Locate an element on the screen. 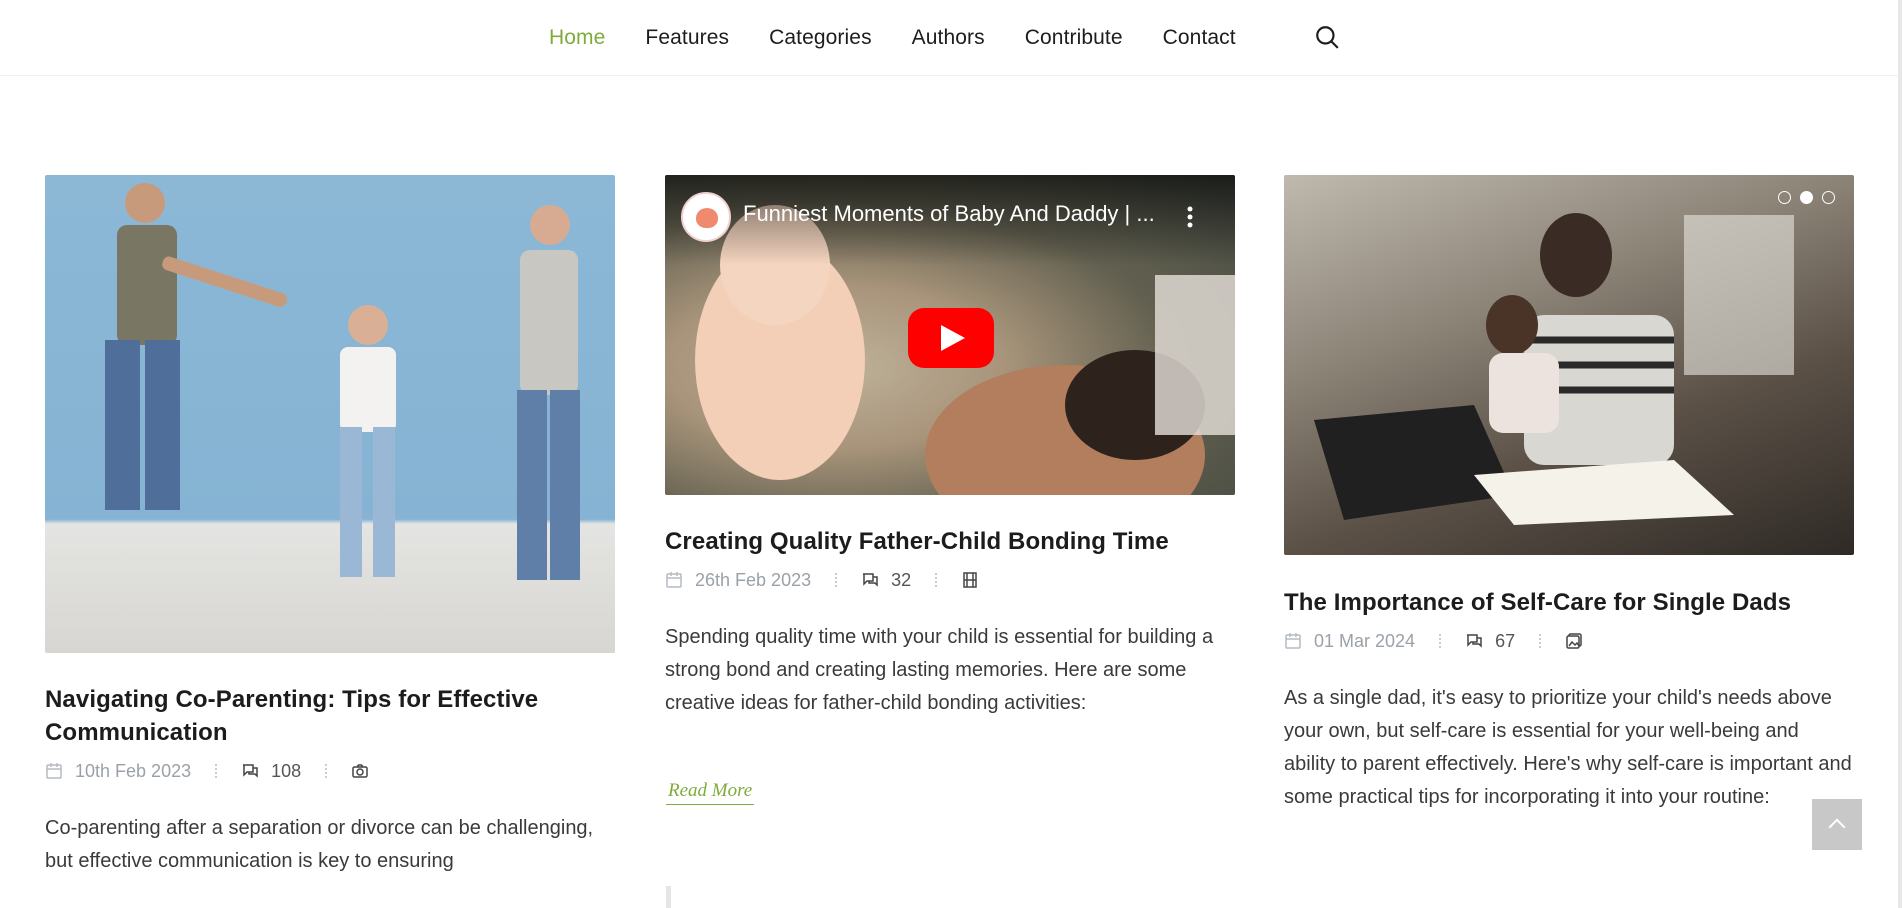 Image resolution: width=1902 pixels, height=908 pixels. nav-item-contact: Contact is located at coordinates (1199, 38).